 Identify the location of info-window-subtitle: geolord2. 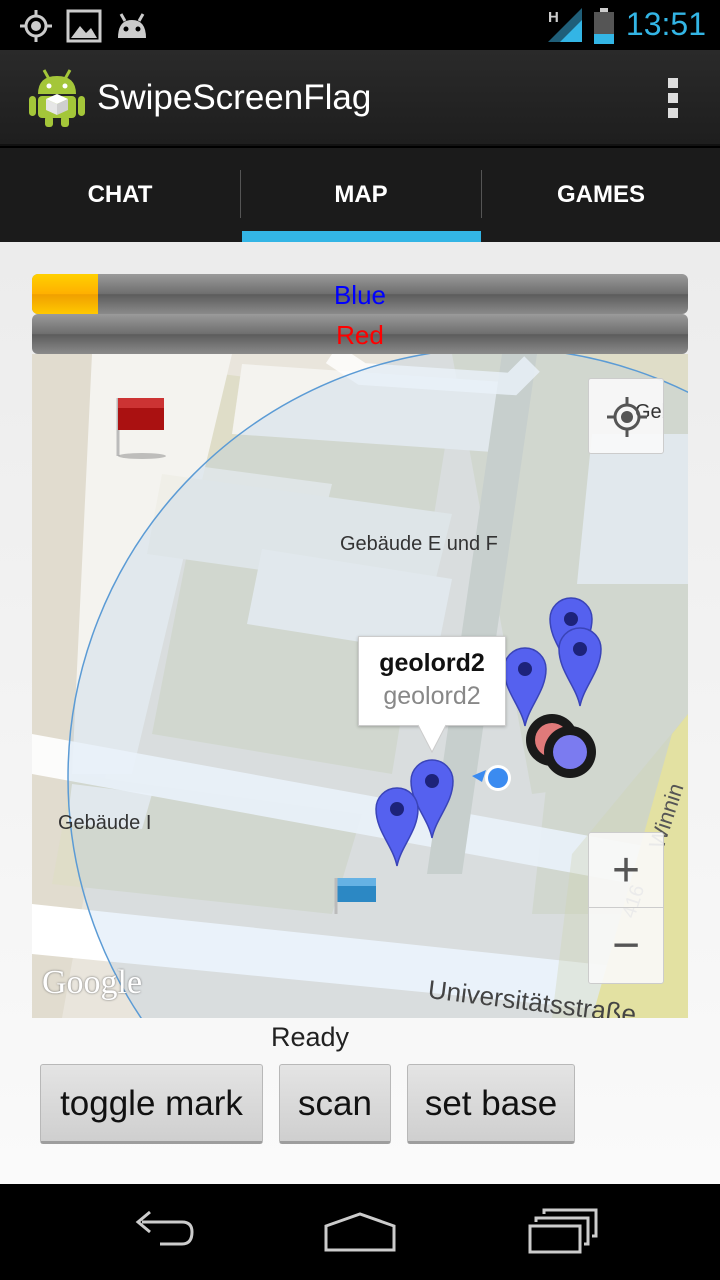
(432, 696).